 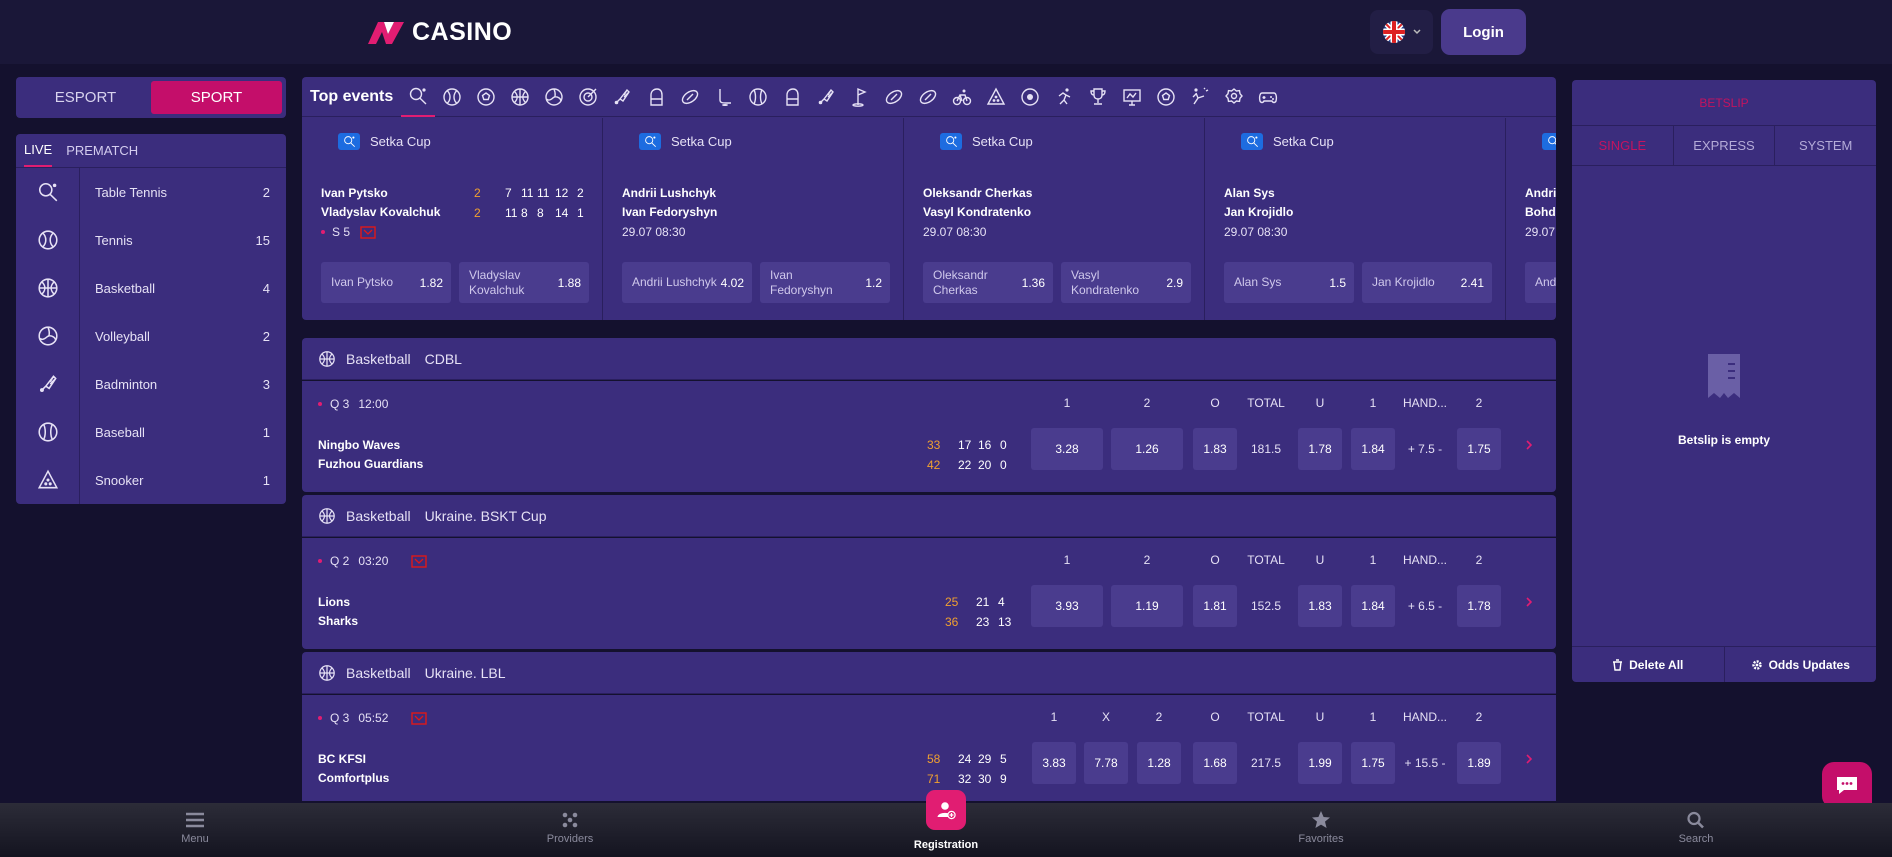 What do you see at coordinates (1106, 763) in the screenshot?
I see `odd-button: 7.78` at bounding box center [1106, 763].